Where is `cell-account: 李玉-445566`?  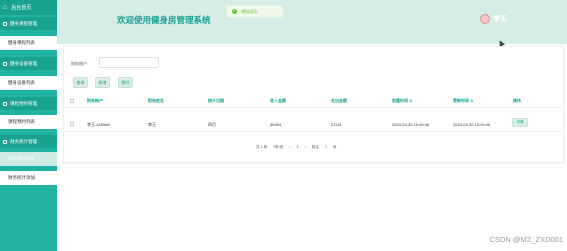 cell-account: 李玉-445566 is located at coordinates (98, 124).